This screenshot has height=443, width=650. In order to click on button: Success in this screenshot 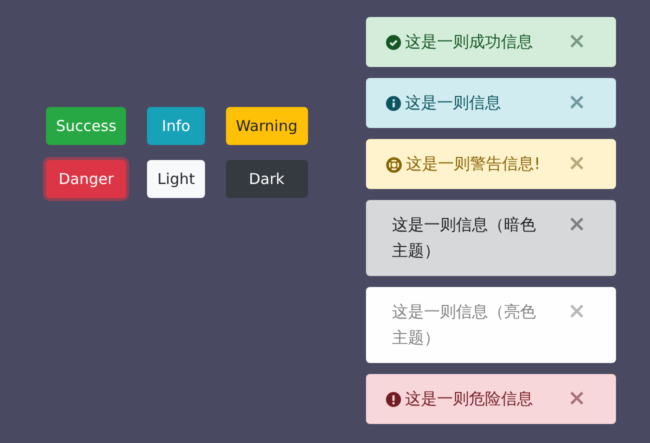, I will do `click(86, 126)`.